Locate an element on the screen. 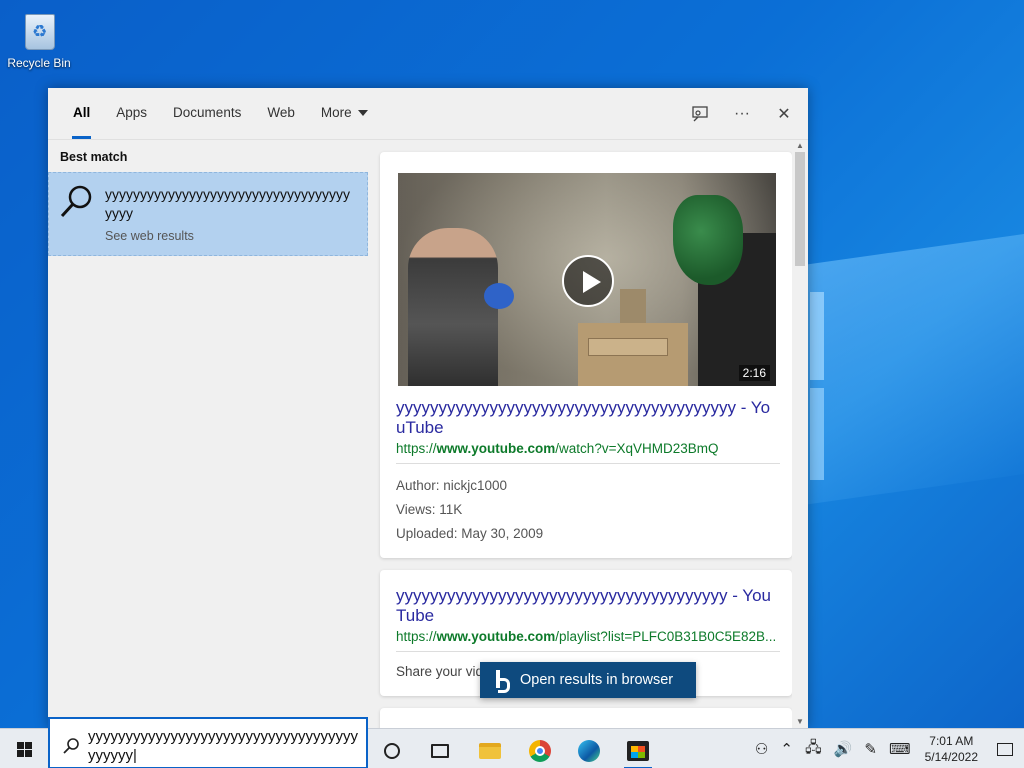 The width and height of the screenshot is (1024, 768). scroll-down-icon: ▼ is located at coordinates (800, 722).